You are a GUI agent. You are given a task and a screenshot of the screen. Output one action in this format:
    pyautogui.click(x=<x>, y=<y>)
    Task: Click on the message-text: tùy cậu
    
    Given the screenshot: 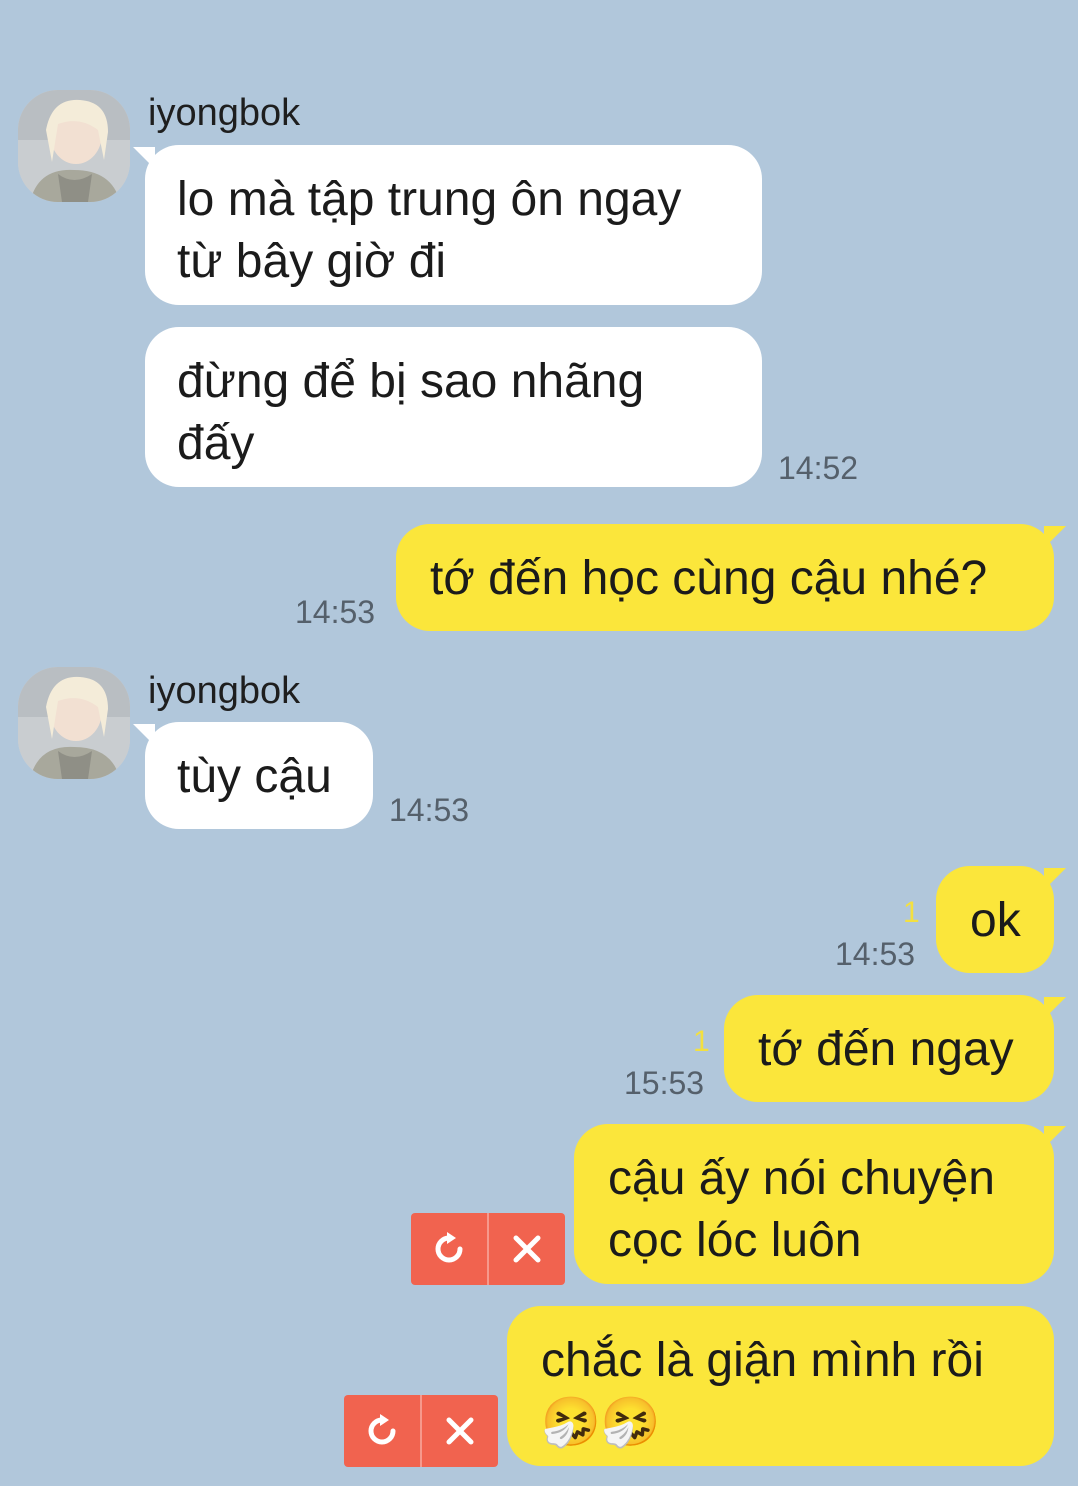 What is the action you would take?
    pyautogui.click(x=254, y=776)
    